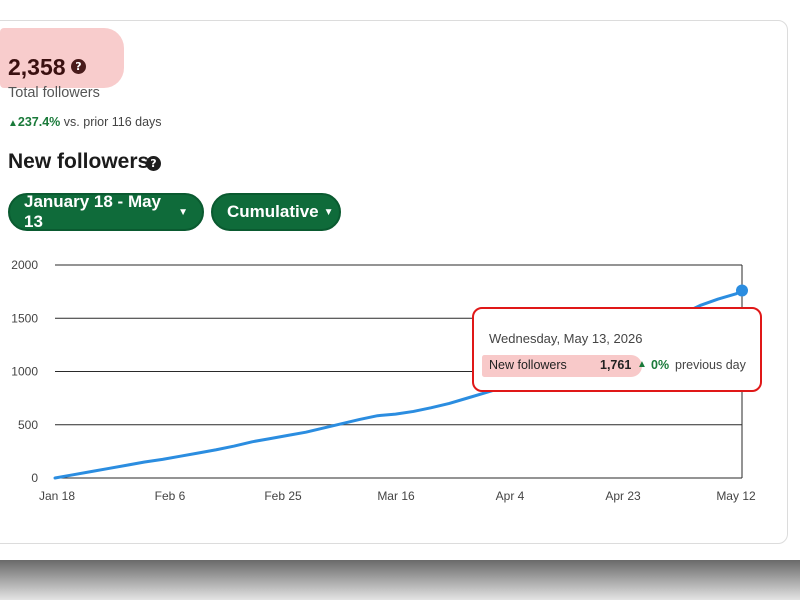 This screenshot has height=600, width=800. What do you see at coordinates (396, 496) in the screenshot?
I see `x-tick-label: Mar 16` at bounding box center [396, 496].